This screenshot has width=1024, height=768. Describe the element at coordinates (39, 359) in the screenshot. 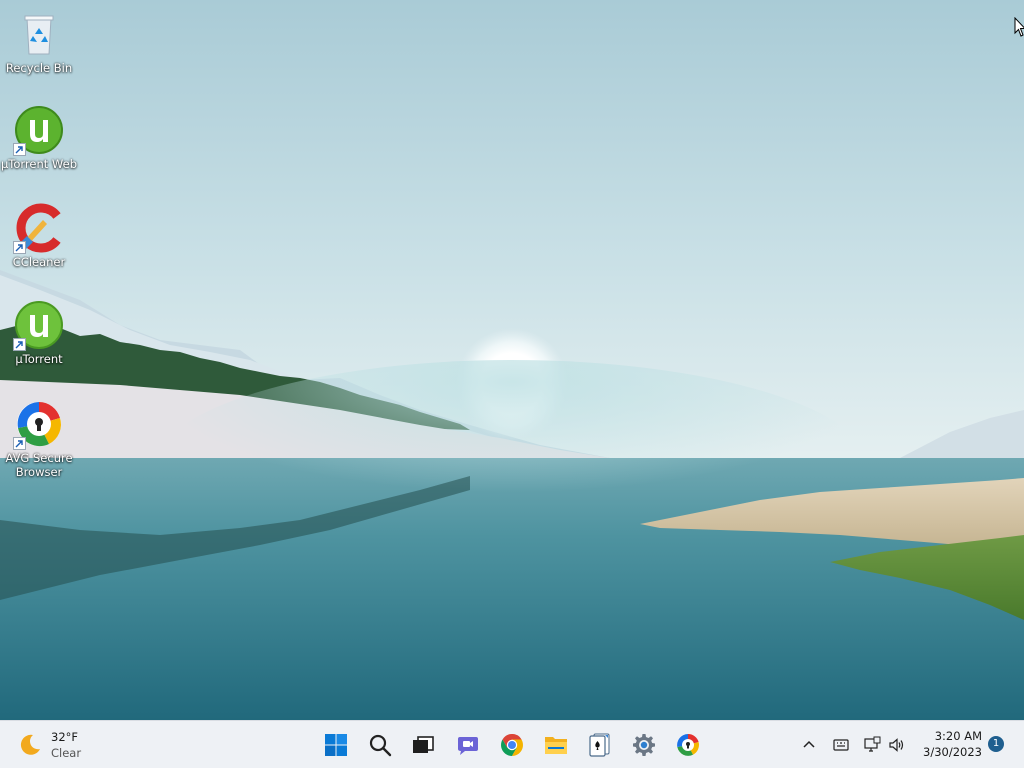

I see `desktop-icon-label: µTorrent` at that location.